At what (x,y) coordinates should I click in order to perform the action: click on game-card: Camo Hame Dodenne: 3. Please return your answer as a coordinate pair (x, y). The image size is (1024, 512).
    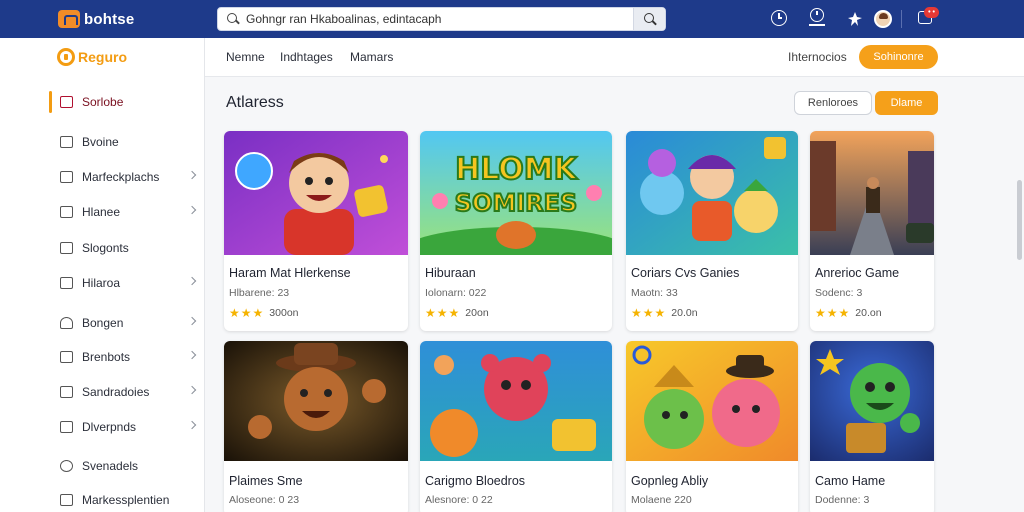
    Looking at the image, I should click on (872, 426).